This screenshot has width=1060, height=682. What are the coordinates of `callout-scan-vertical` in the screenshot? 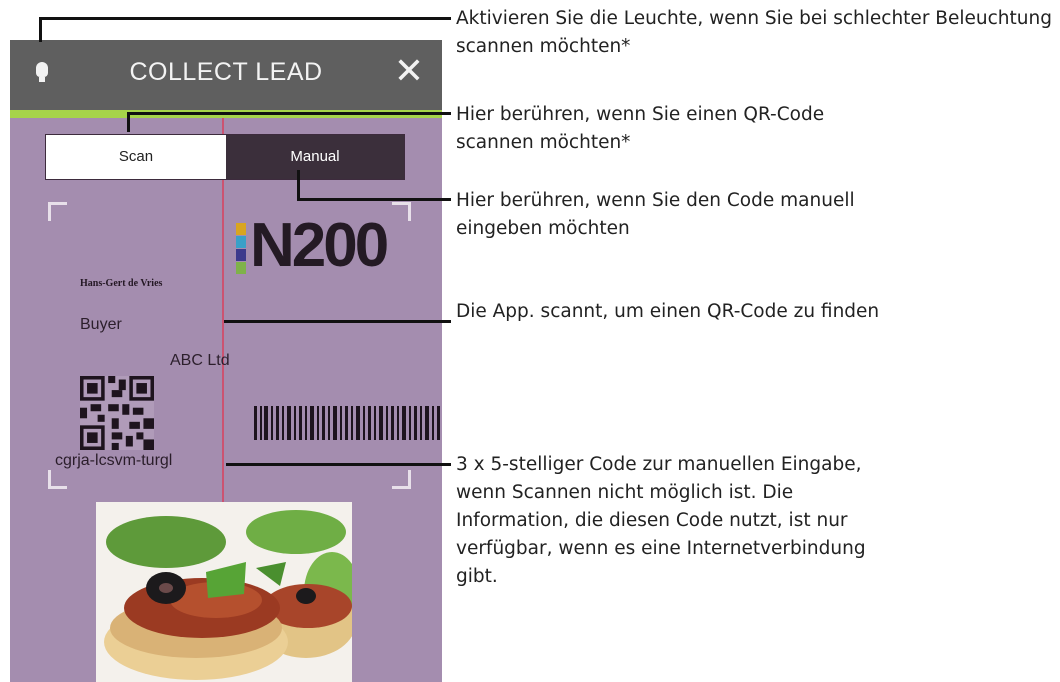 It's located at (128, 122).